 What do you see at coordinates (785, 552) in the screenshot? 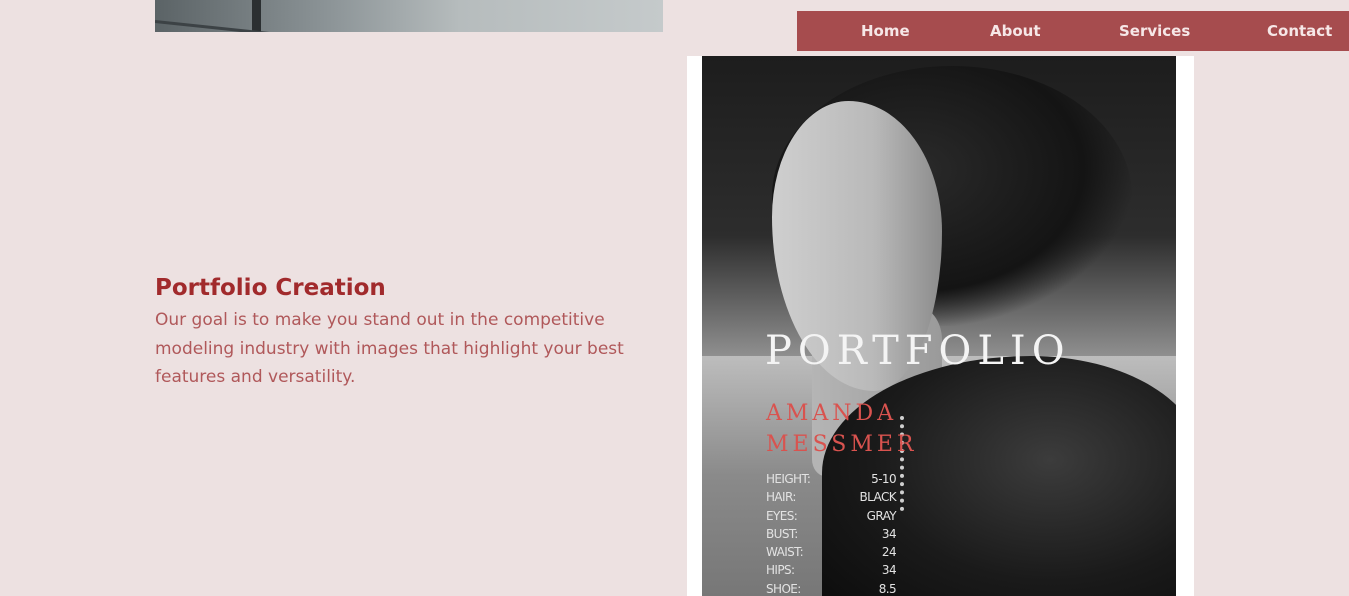
I see `stat-label: WAIST:` at bounding box center [785, 552].